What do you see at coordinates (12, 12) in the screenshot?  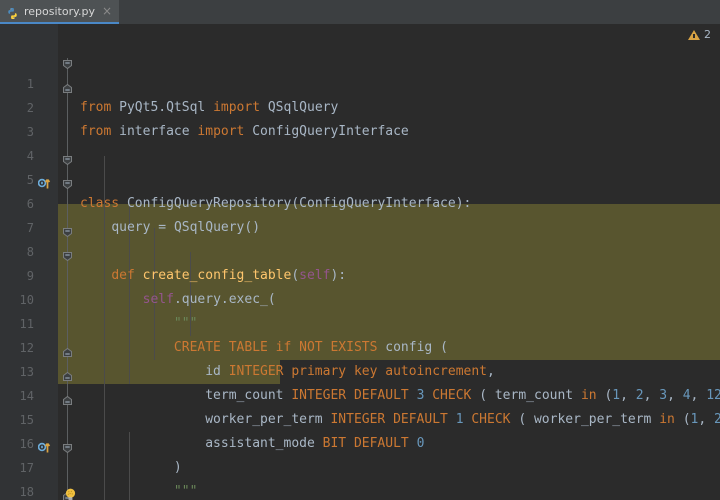 I see `python-file-icon` at bounding box center [12, 12].